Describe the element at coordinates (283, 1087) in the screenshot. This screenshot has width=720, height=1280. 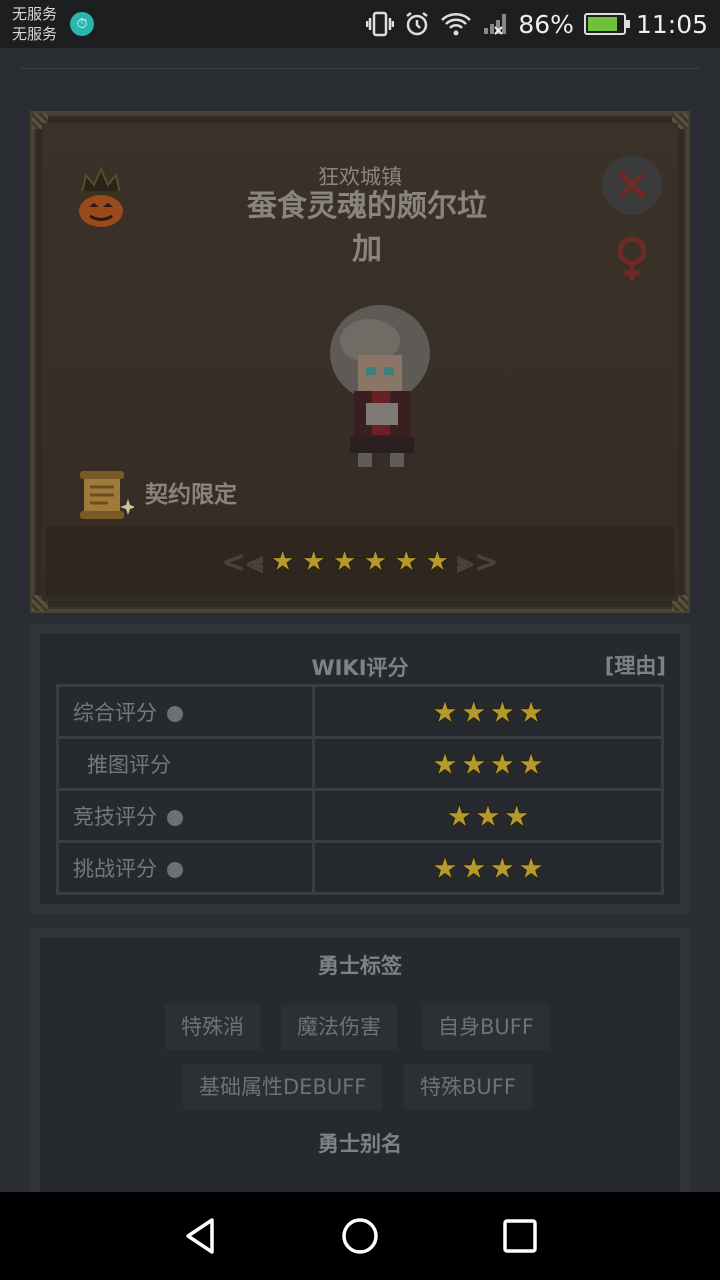
I see `tag-item: 基础属性DEBUFF` at that location.